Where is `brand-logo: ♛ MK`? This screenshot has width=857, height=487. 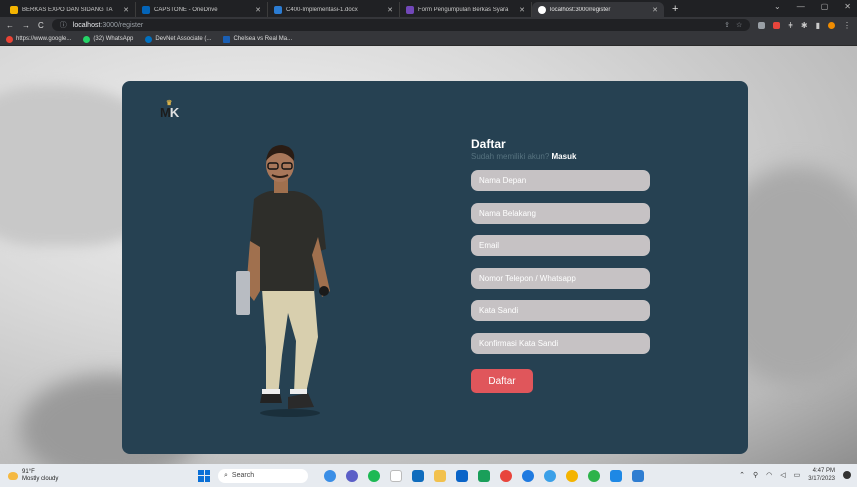
brand-logo: ♛ MK is located at coordinates (169, 110).